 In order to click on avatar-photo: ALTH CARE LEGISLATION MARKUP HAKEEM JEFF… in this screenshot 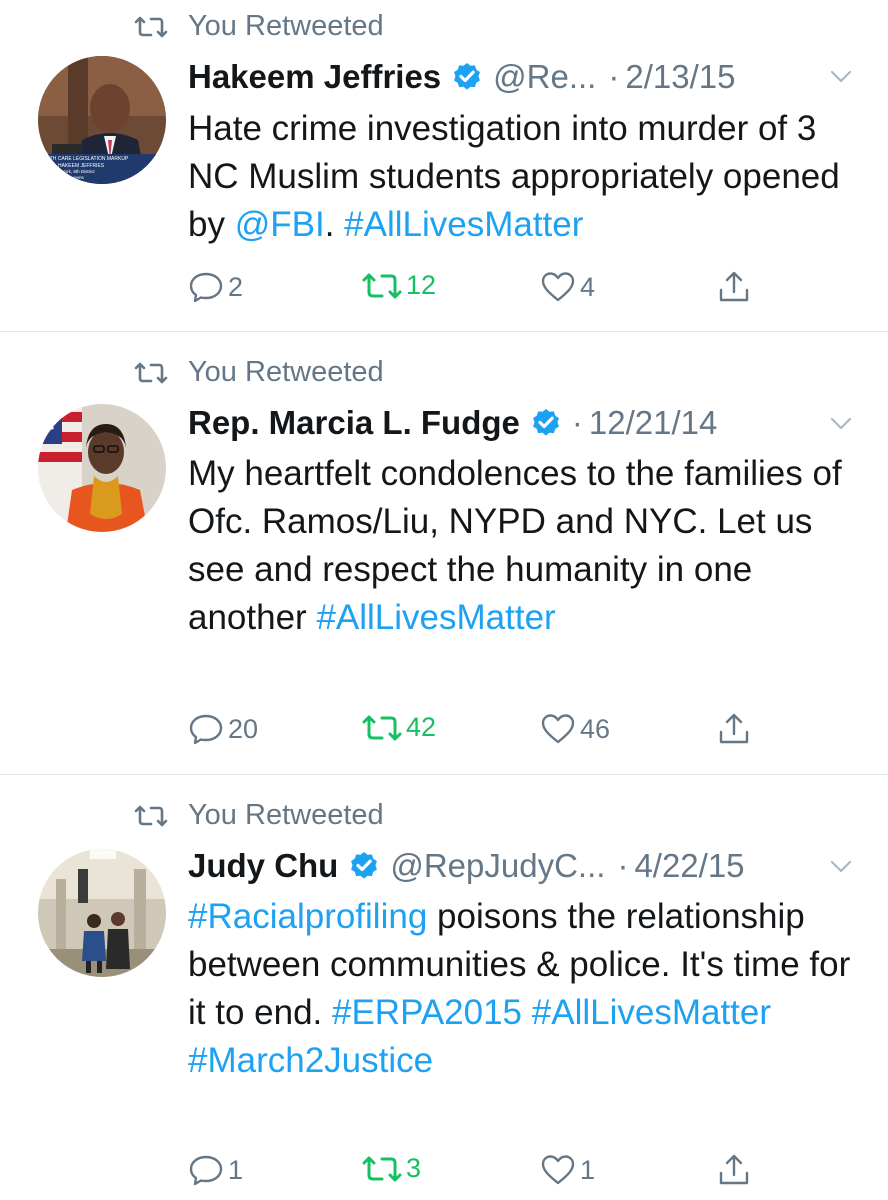, I will do `click(102, 120)`.